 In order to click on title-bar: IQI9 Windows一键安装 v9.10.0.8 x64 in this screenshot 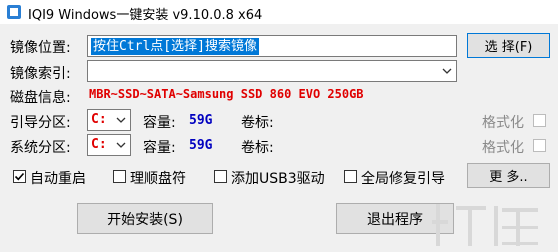, I will do `click(279, 12)`.